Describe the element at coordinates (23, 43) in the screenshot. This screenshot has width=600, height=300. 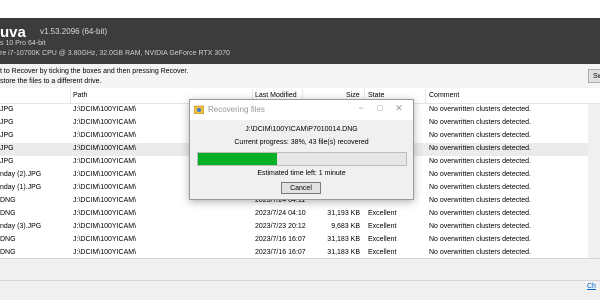
I see `os-info: s 10 Pro 64-bit` at that location.